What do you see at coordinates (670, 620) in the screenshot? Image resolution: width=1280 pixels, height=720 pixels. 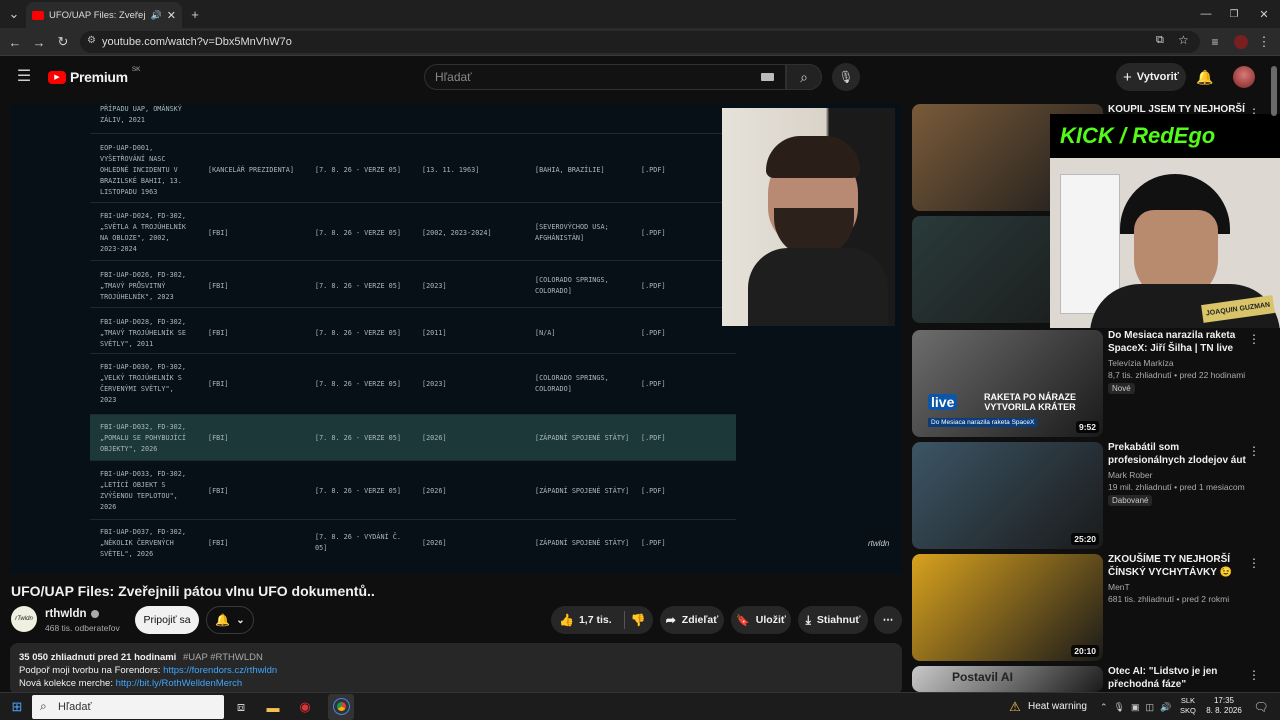 I see `share-icon: ➦` at bounding box center [670, 620].